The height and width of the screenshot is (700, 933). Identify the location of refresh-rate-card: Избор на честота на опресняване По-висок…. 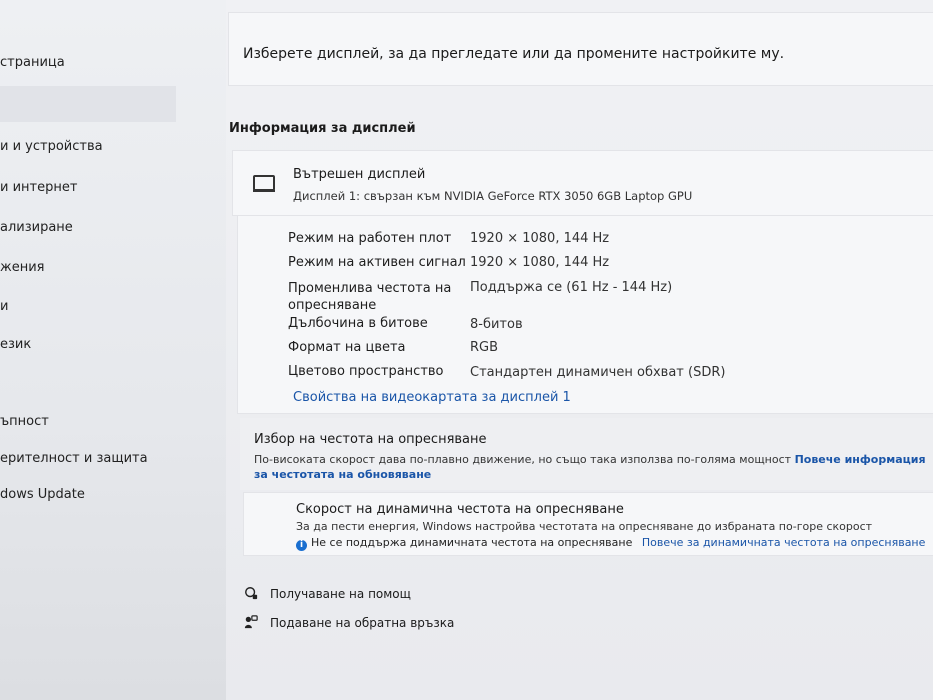
(586, 454).